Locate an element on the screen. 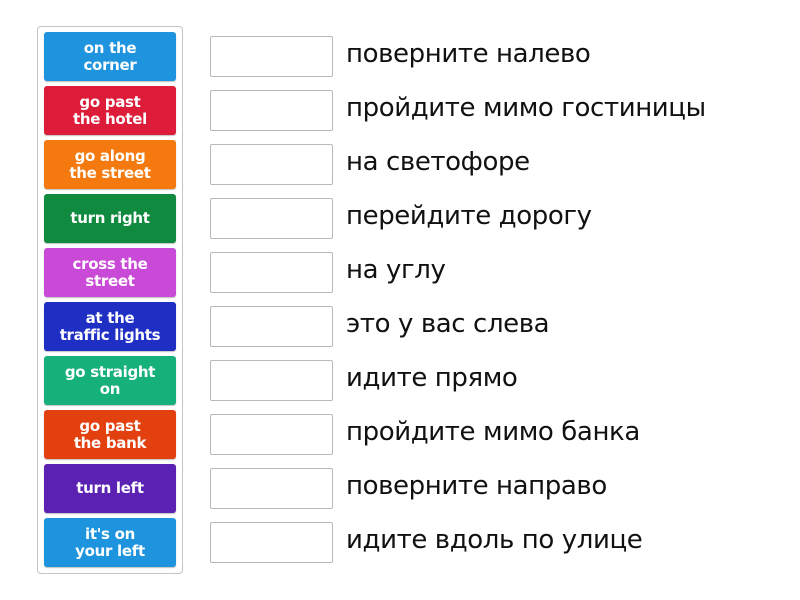 The width and height of the screenshot is (800, 600). answer-tile: at the traffic lights is located at coordinates (110, 326).